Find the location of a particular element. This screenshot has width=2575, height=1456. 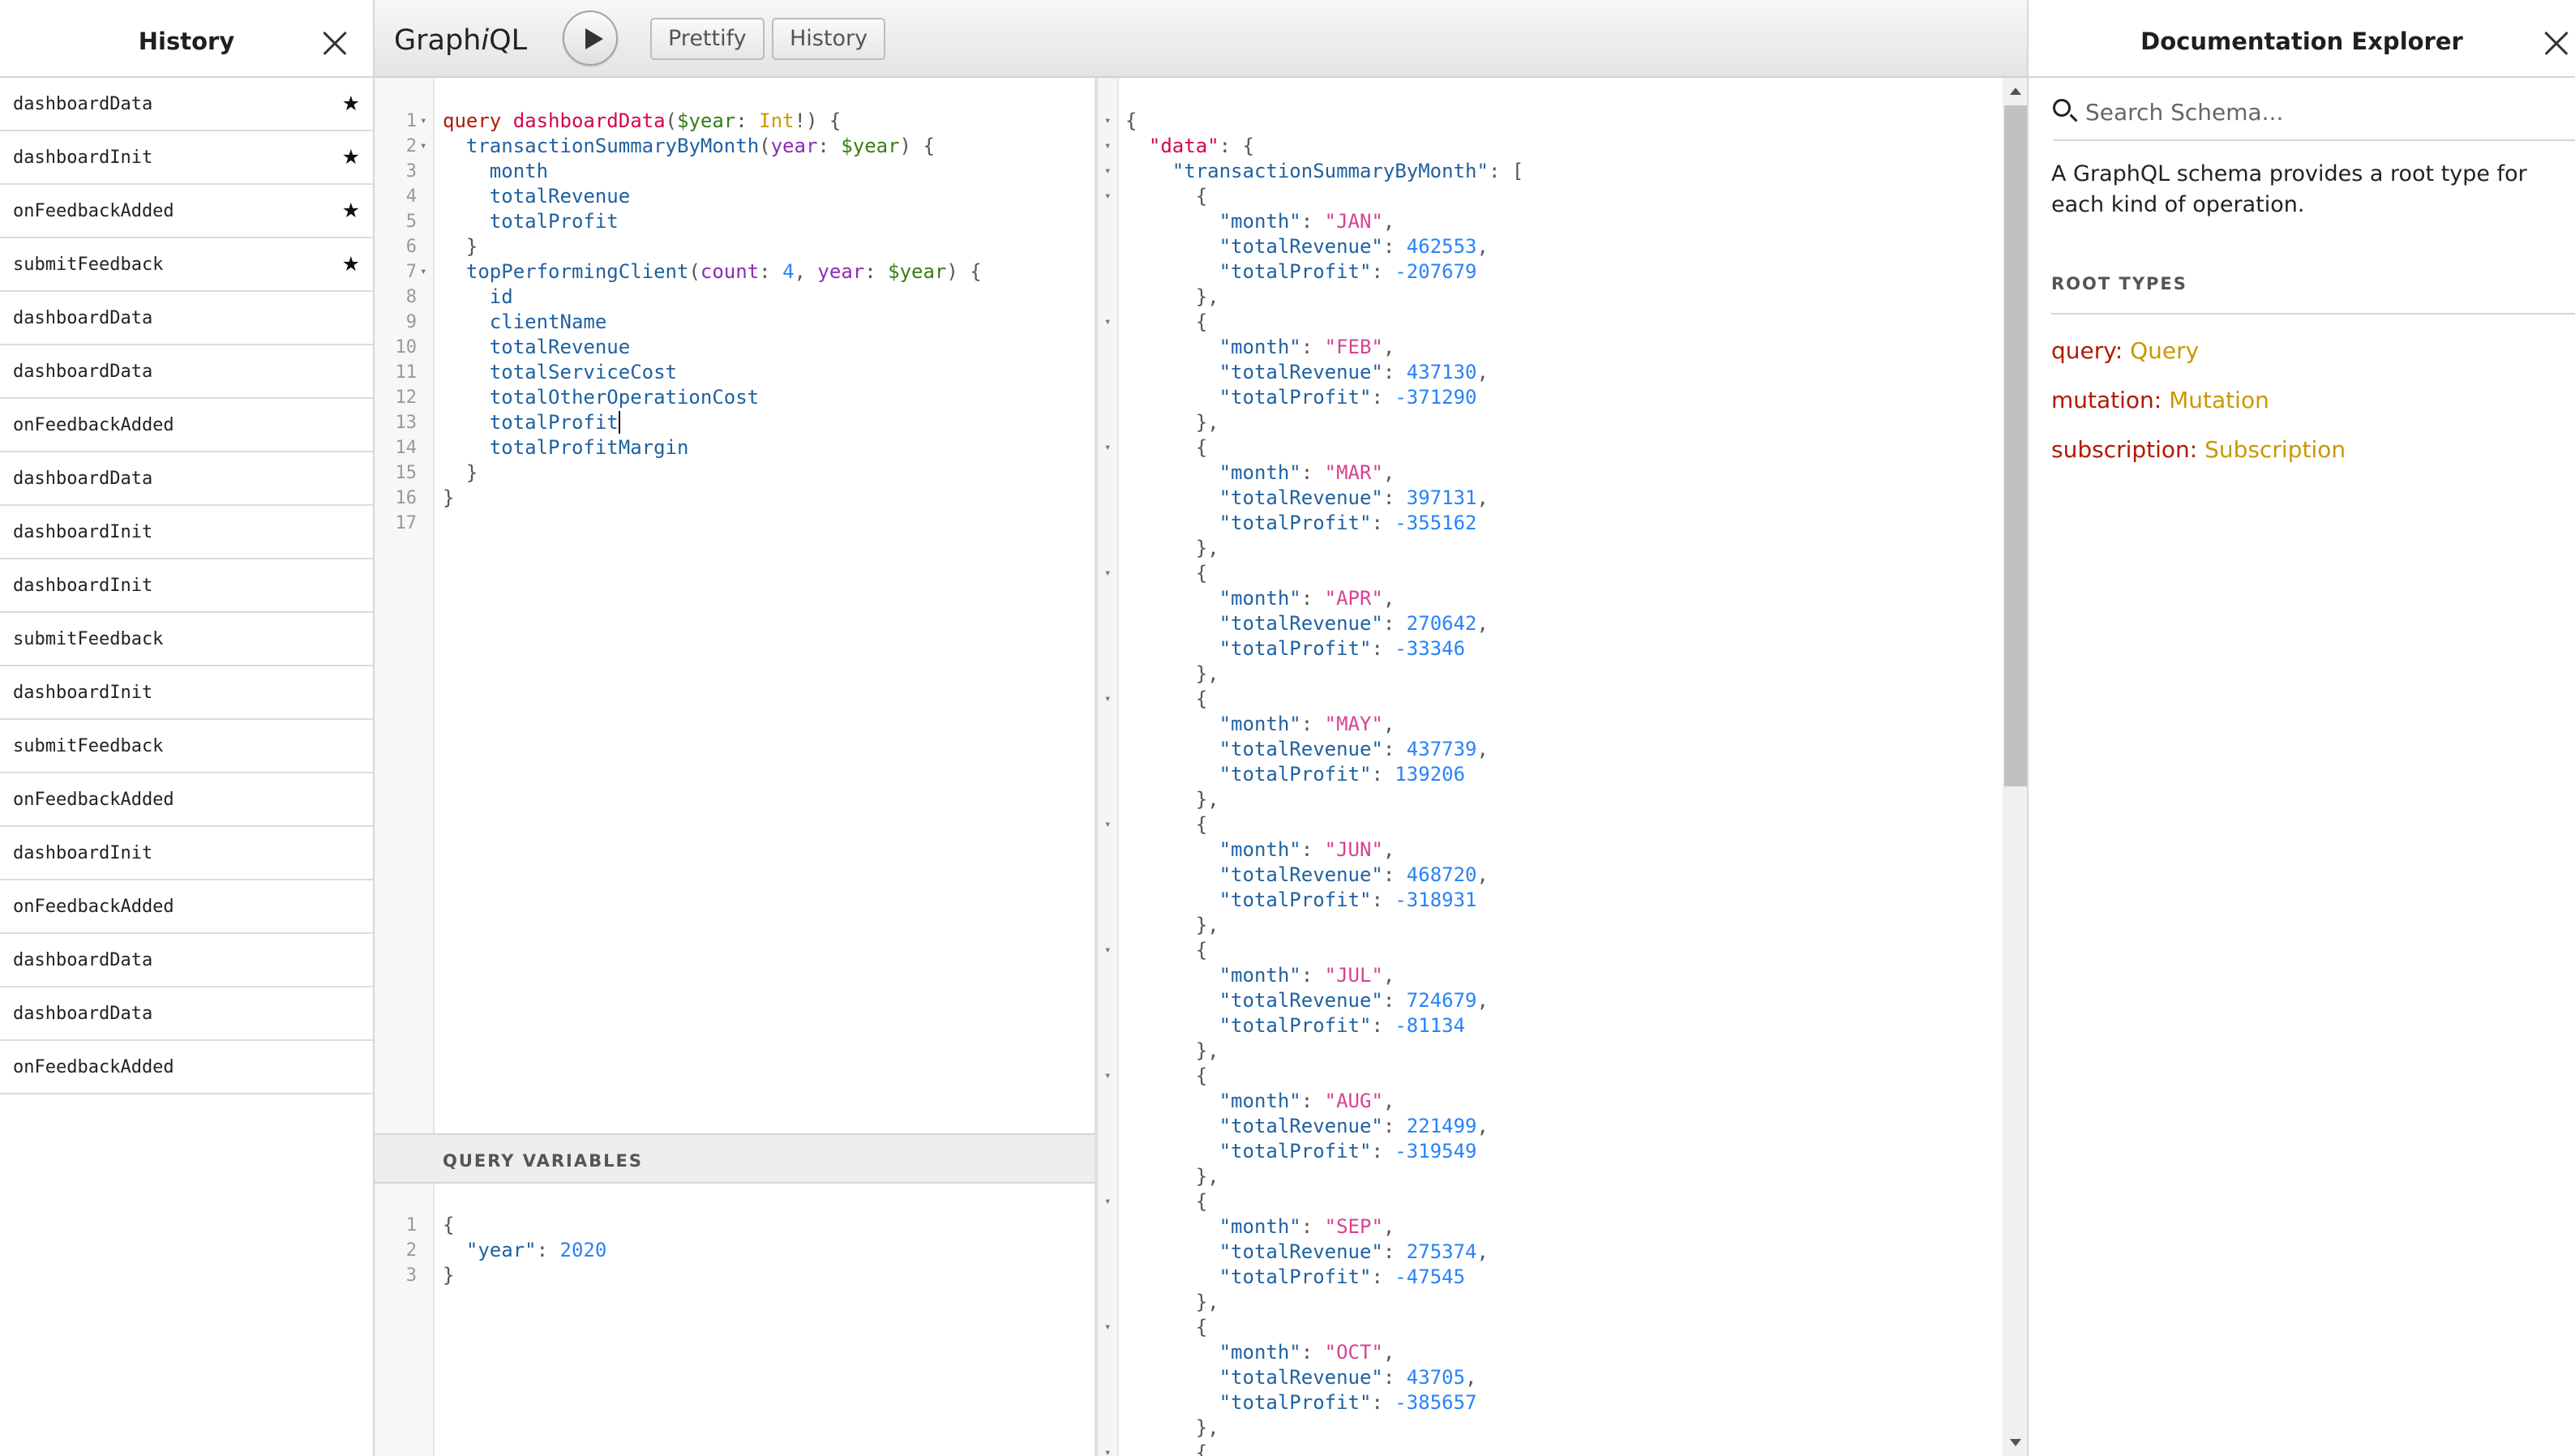

code-line: 9 clientName is located at coordinates (735, 322).